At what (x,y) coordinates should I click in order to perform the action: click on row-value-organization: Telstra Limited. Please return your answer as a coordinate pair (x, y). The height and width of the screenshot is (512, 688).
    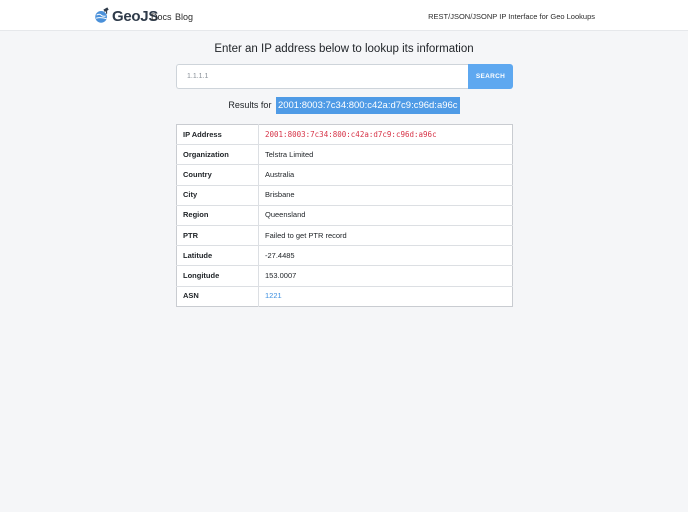
    Looking at the image, I should click on (385, 154).